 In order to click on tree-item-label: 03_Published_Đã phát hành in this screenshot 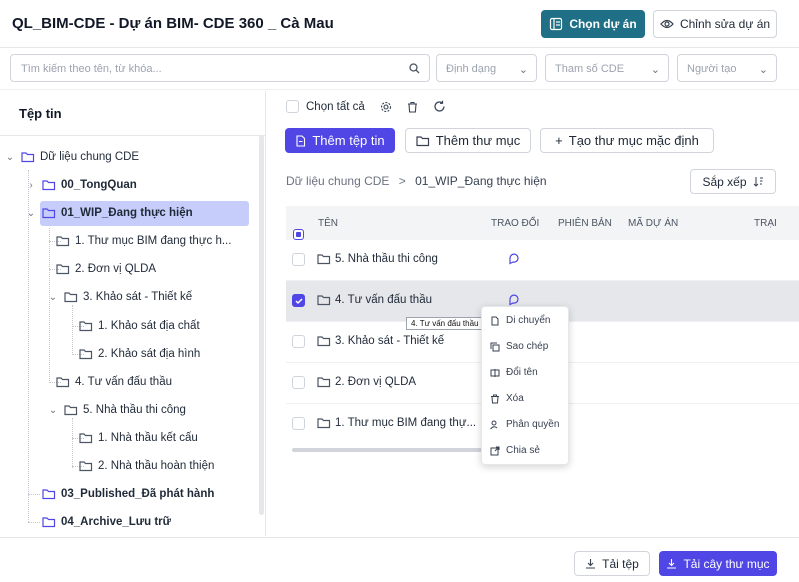, I will do `click(138, 494)`.